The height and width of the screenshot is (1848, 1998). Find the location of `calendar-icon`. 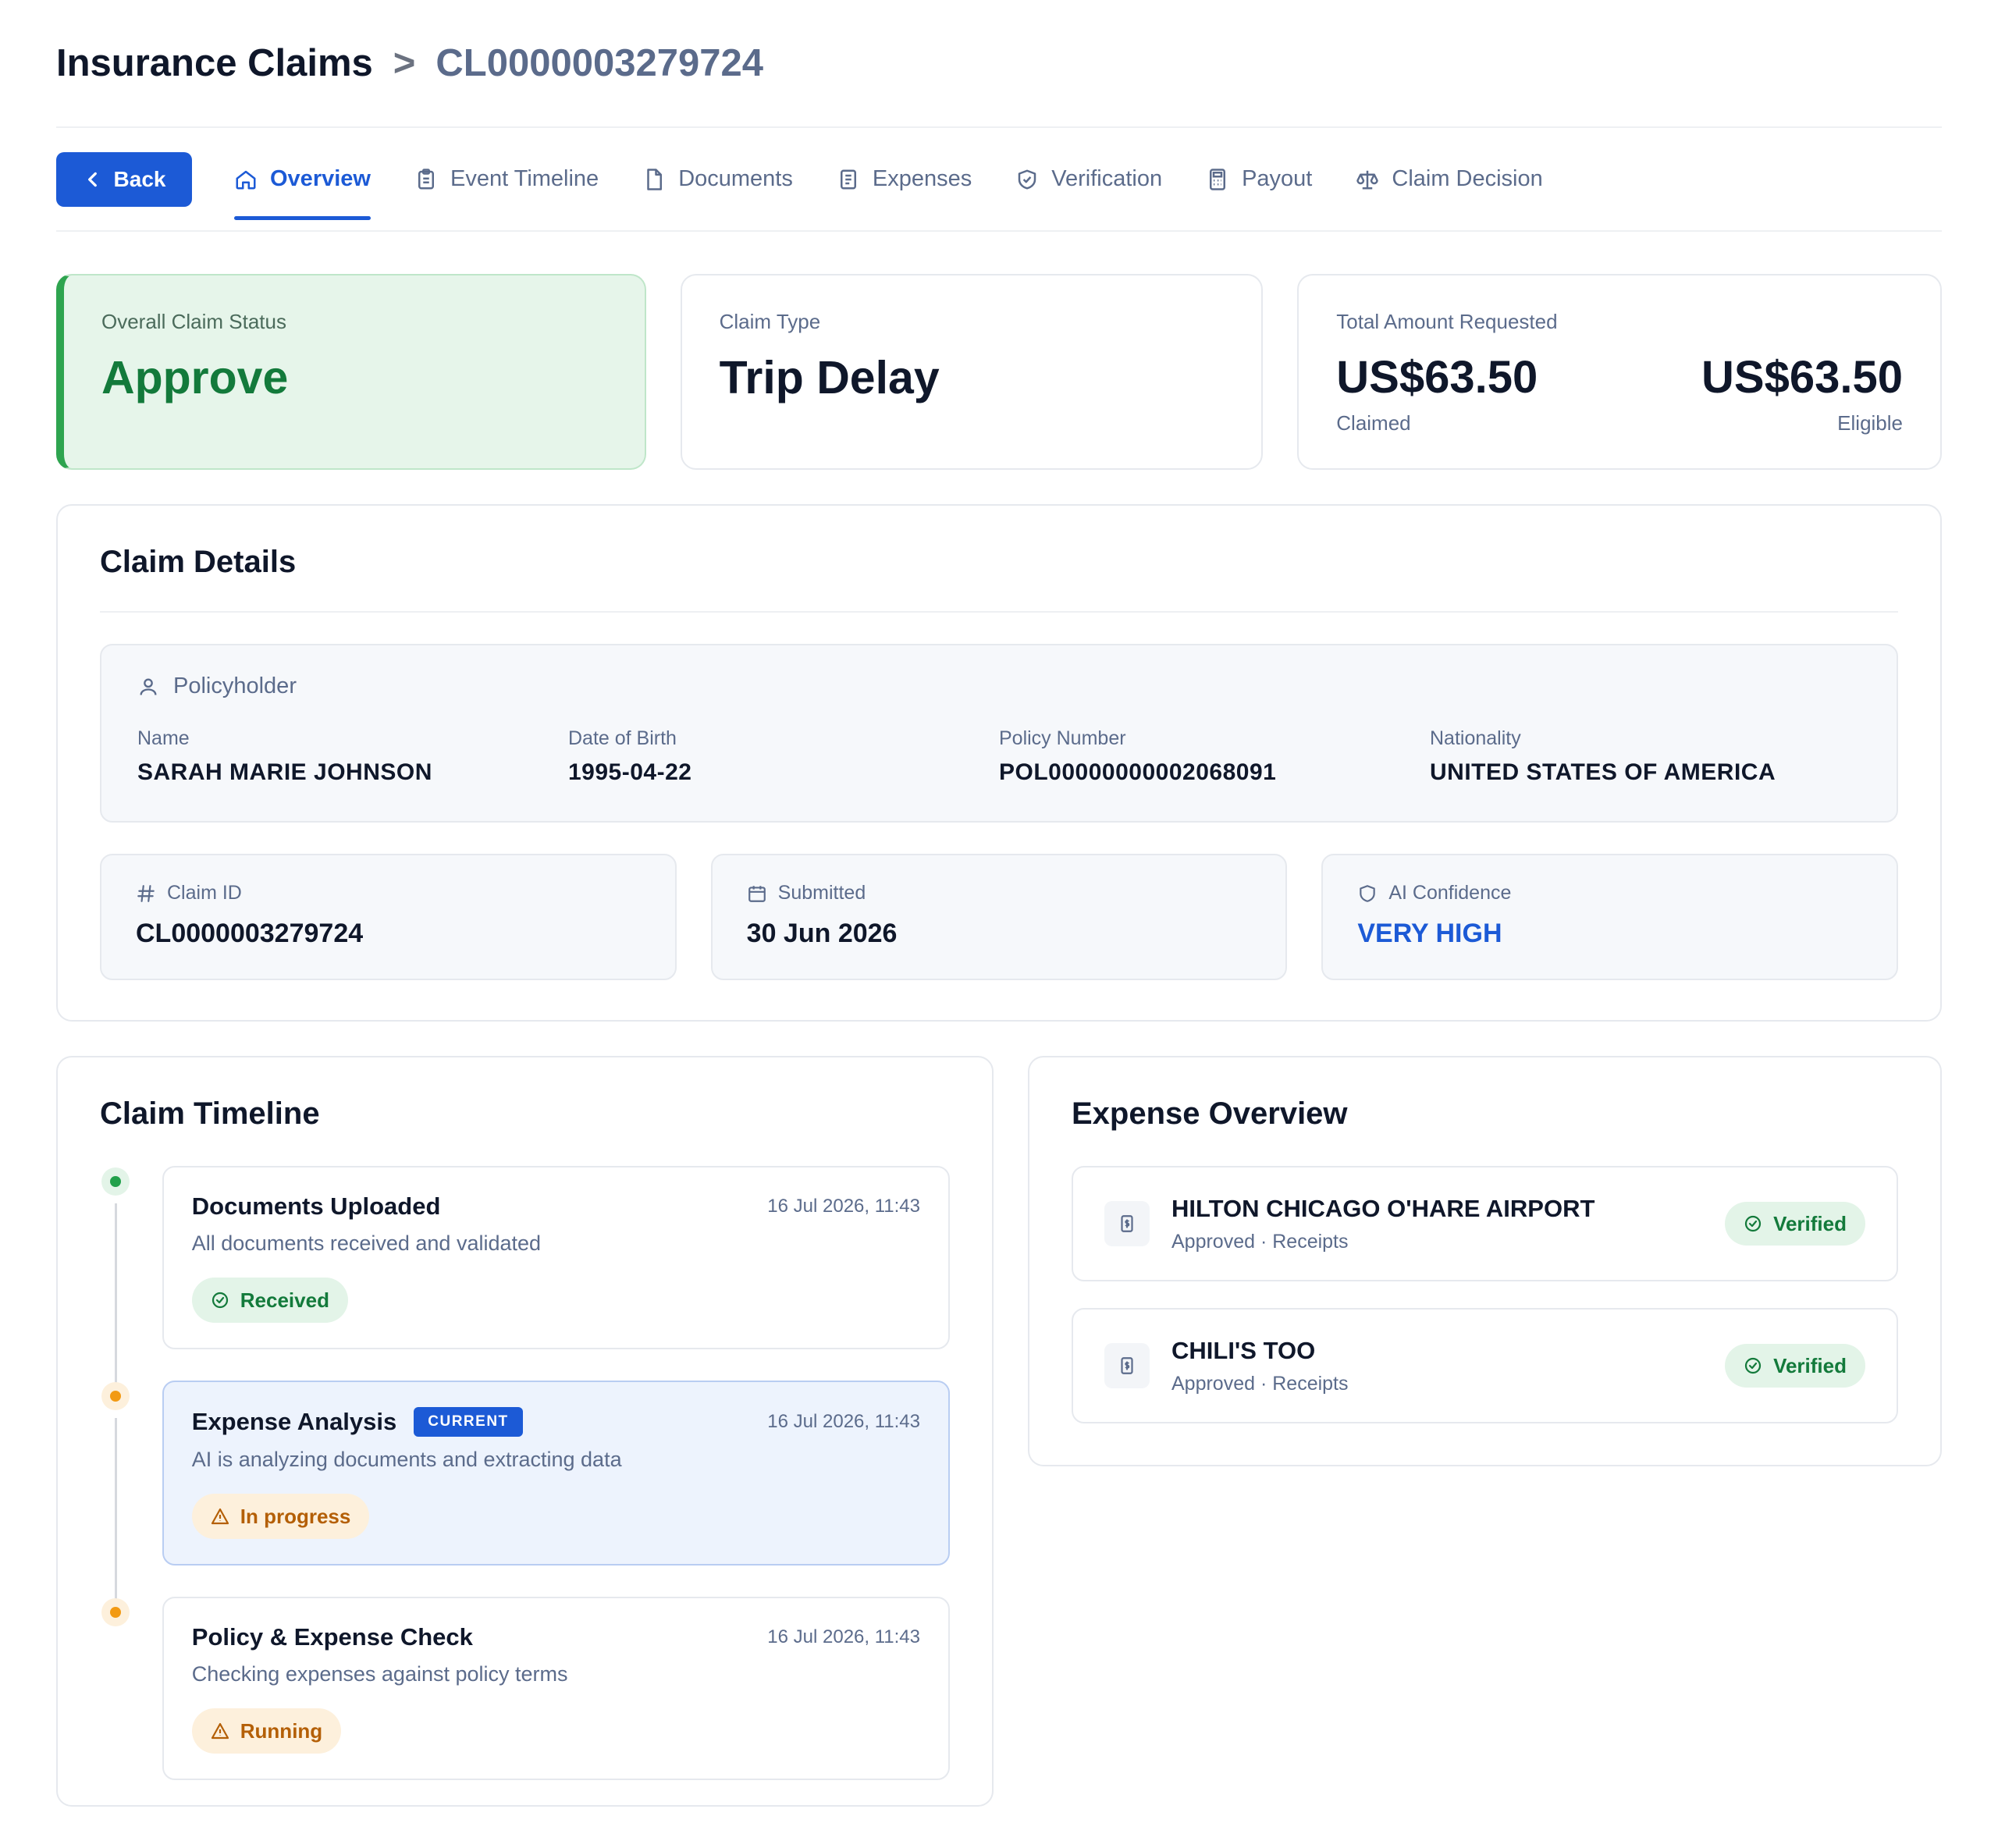

calendar-icon is located at coordinates (757, 893).